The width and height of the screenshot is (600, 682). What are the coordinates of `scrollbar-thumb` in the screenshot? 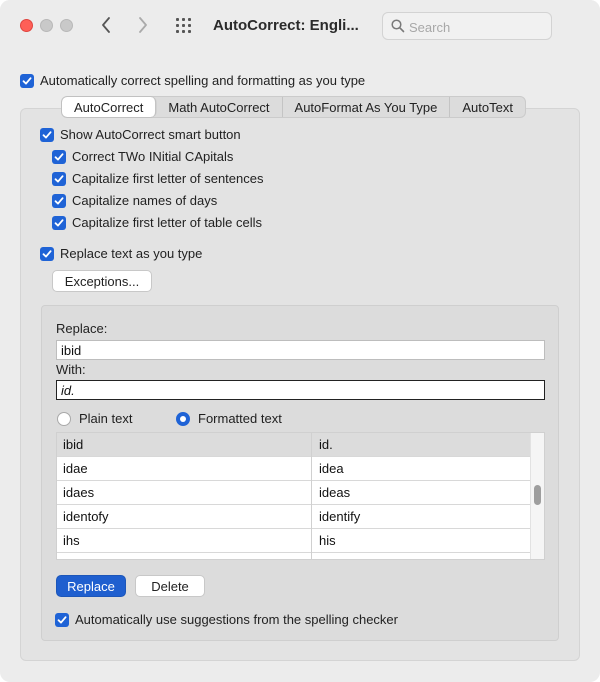 It's located at (537, 495).